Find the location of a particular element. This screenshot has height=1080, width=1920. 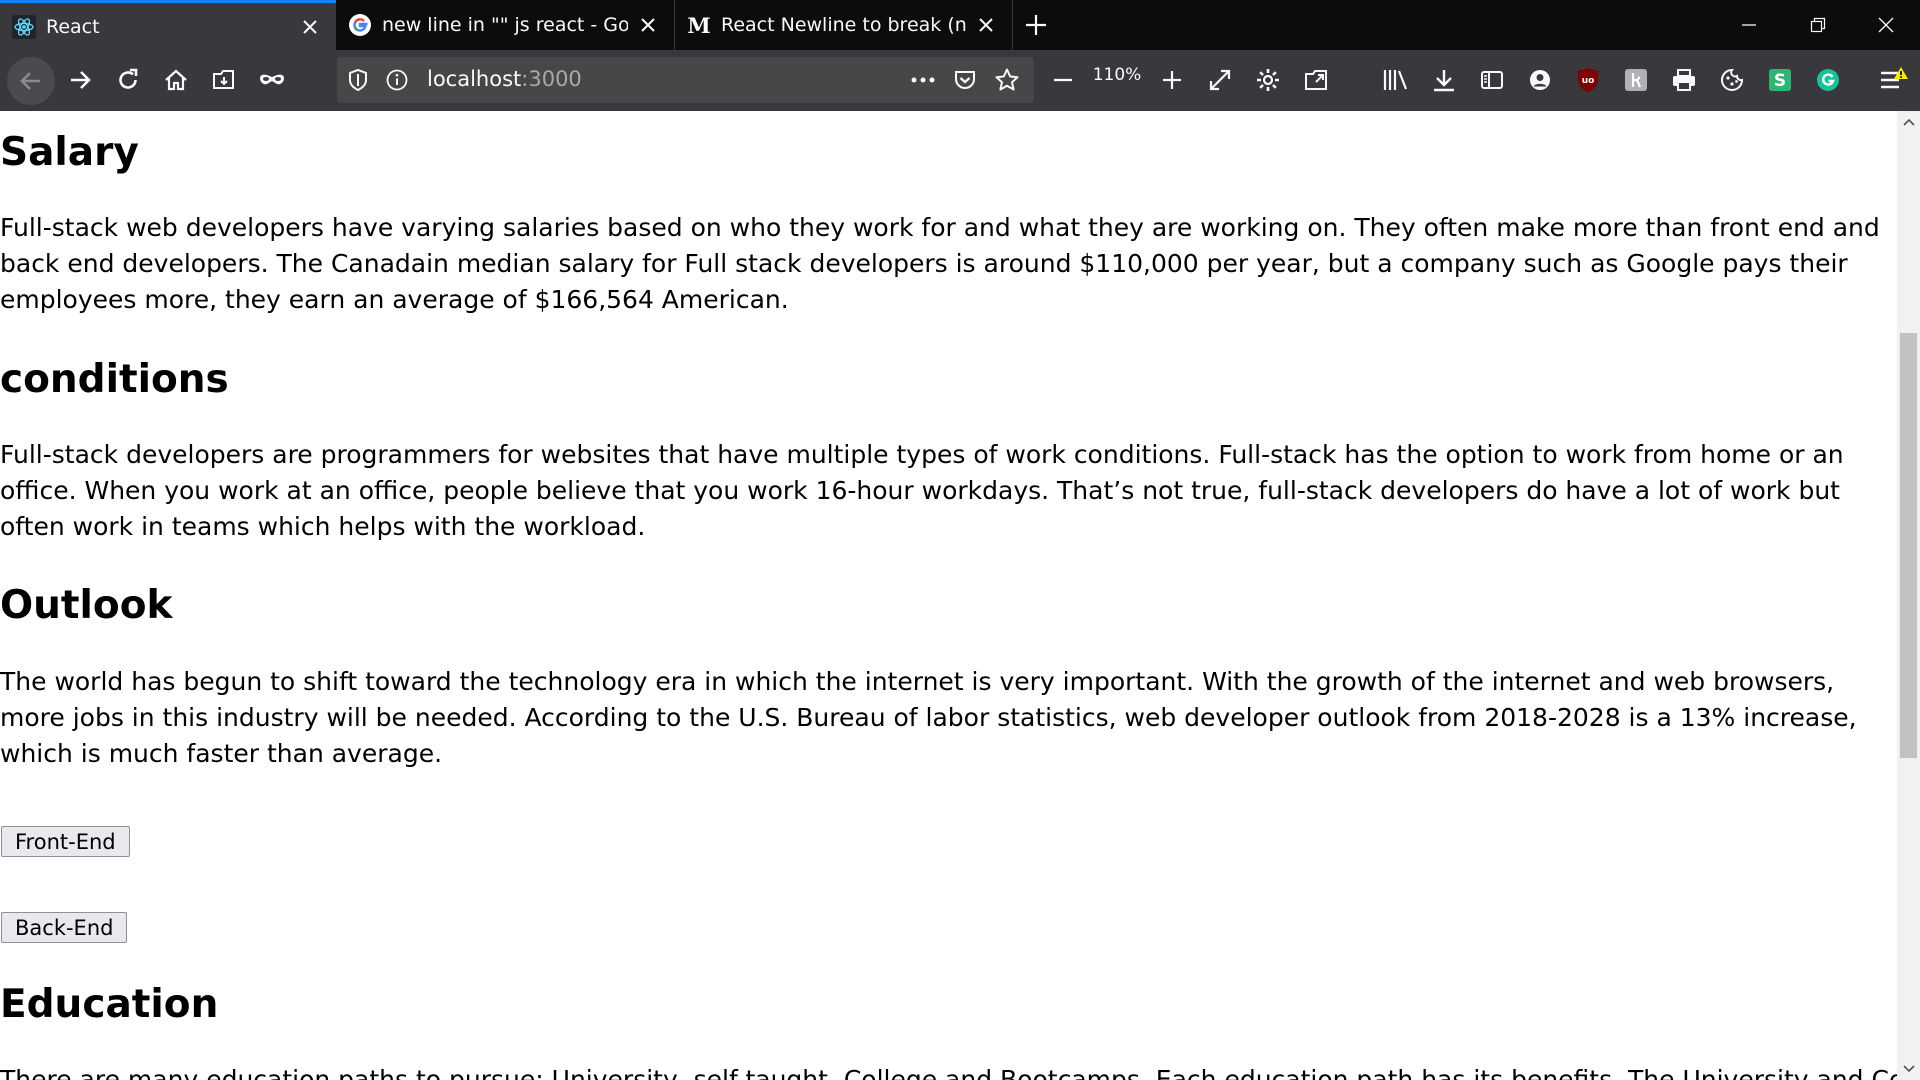

url-text: localhost:3000 is located at coordinates (504, 79).